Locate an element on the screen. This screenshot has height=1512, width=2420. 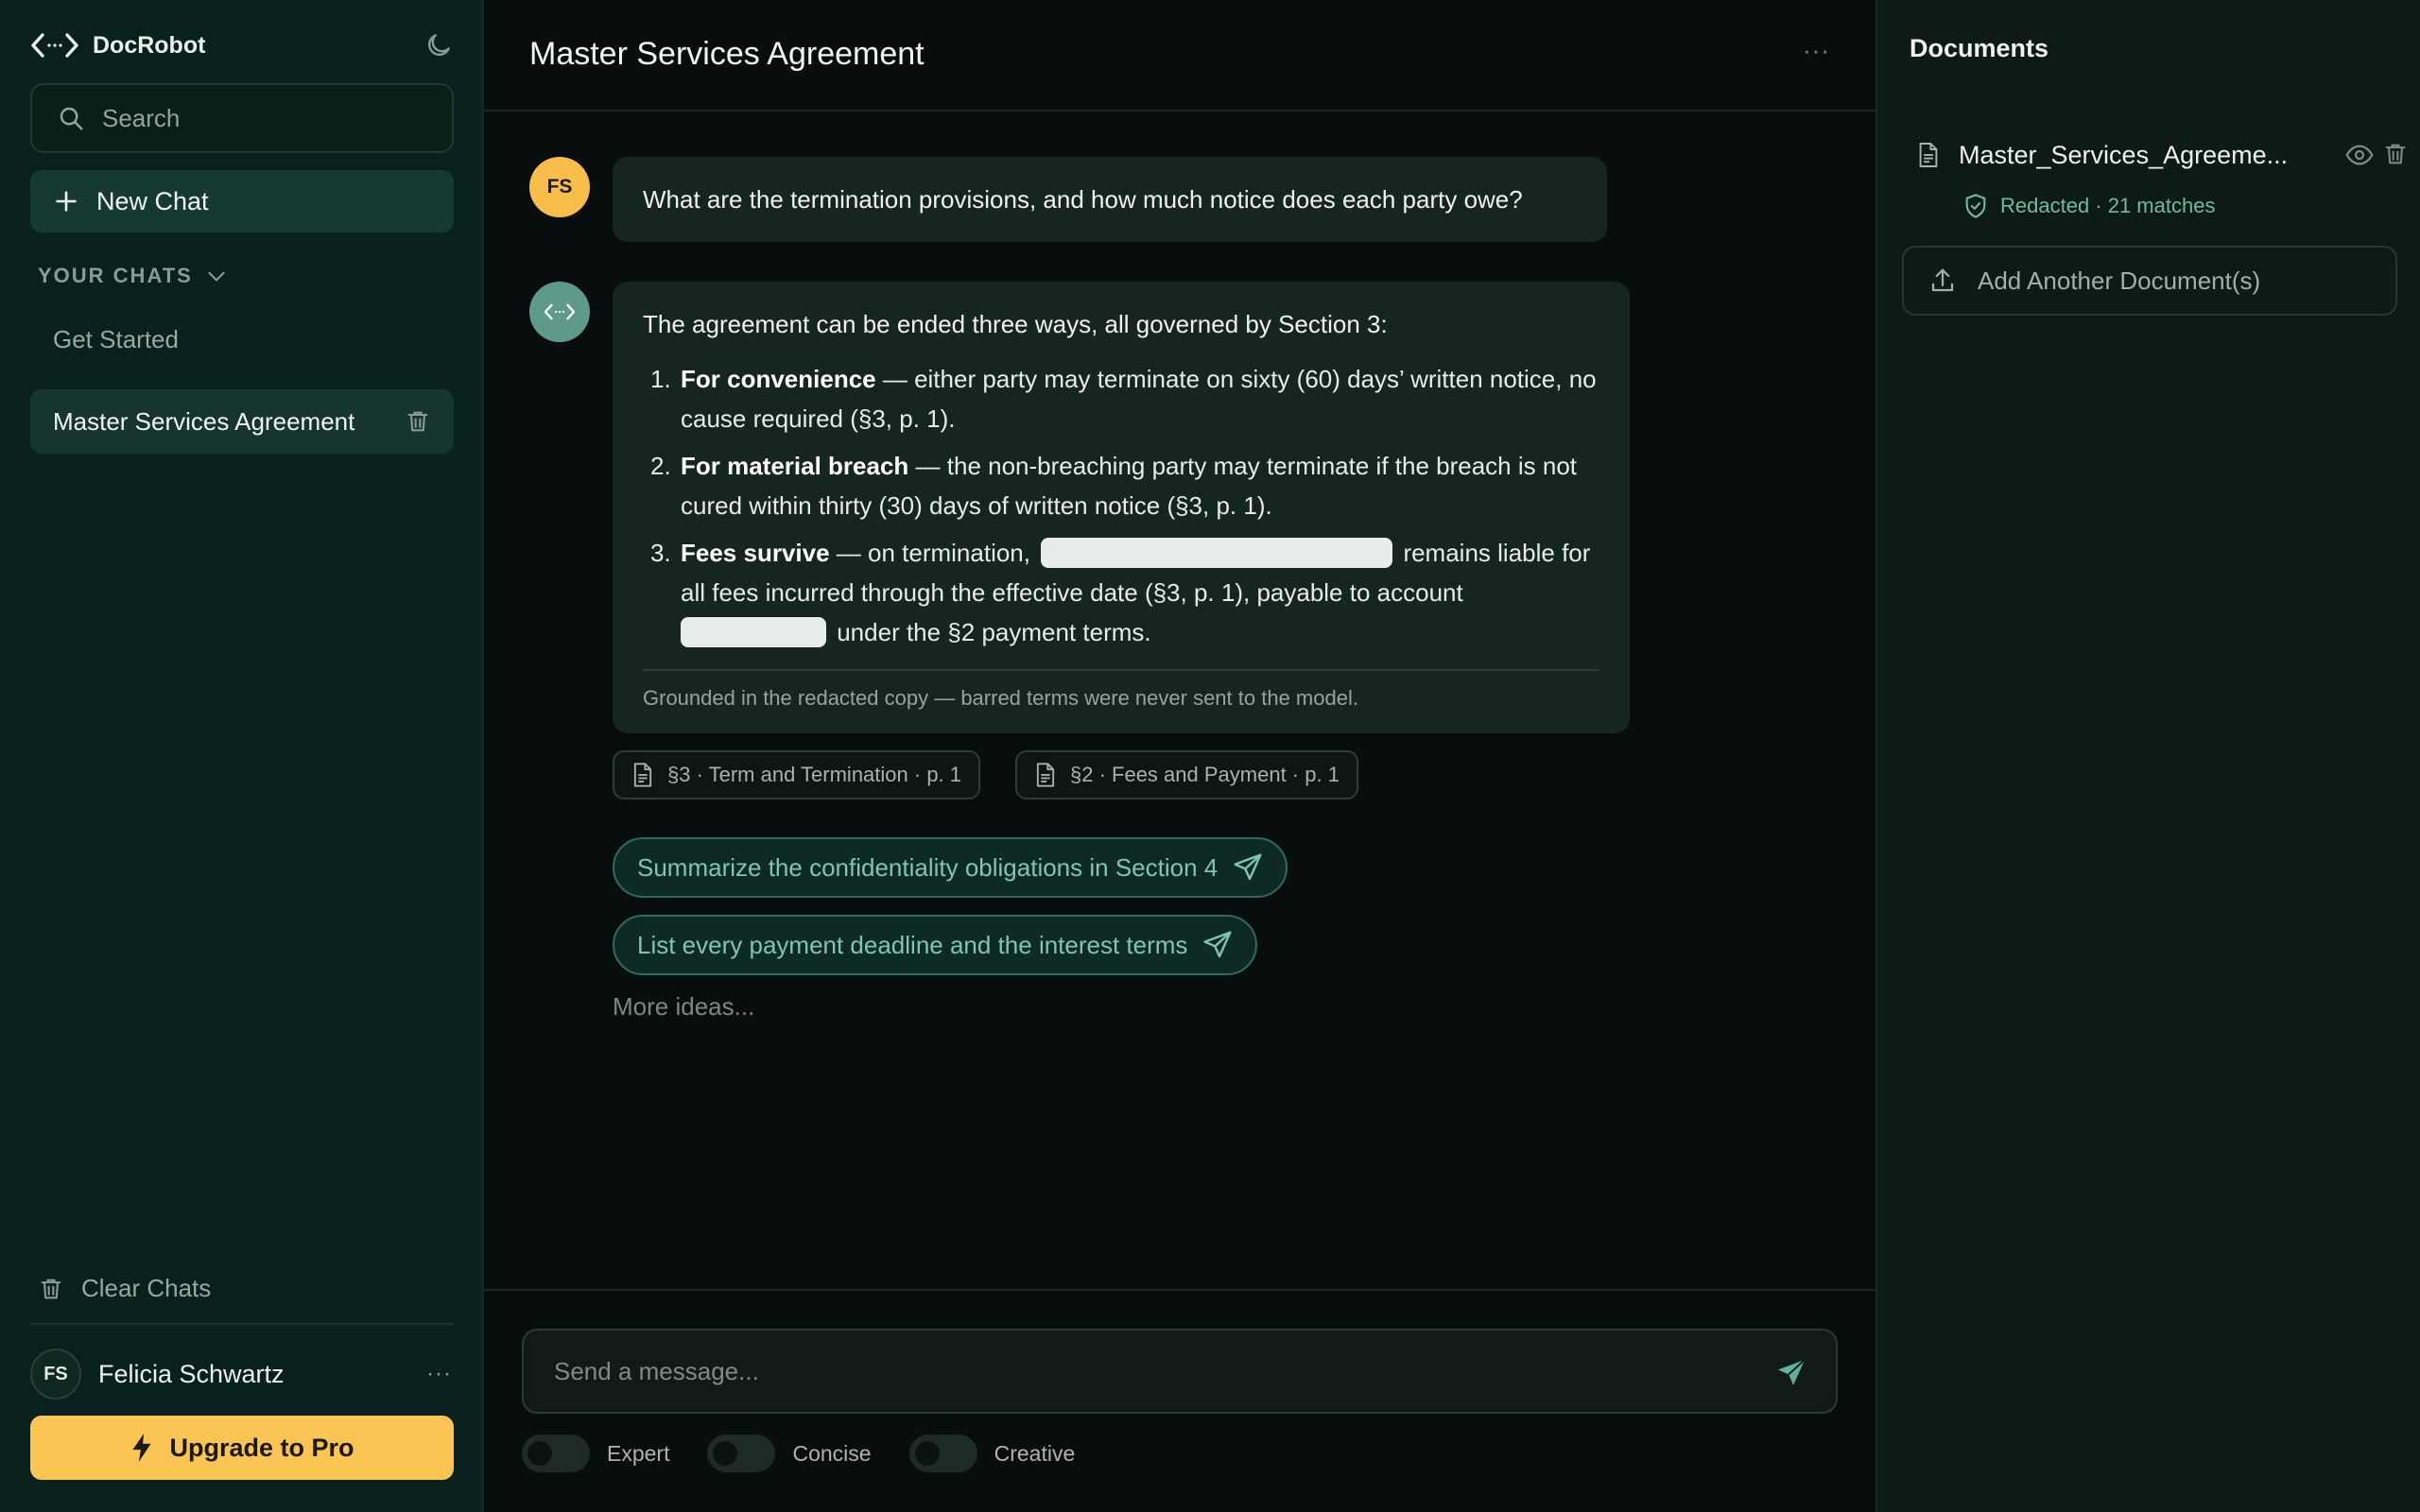
chat-item-label: Master Services Agreement is located at coordinates (204, 421).